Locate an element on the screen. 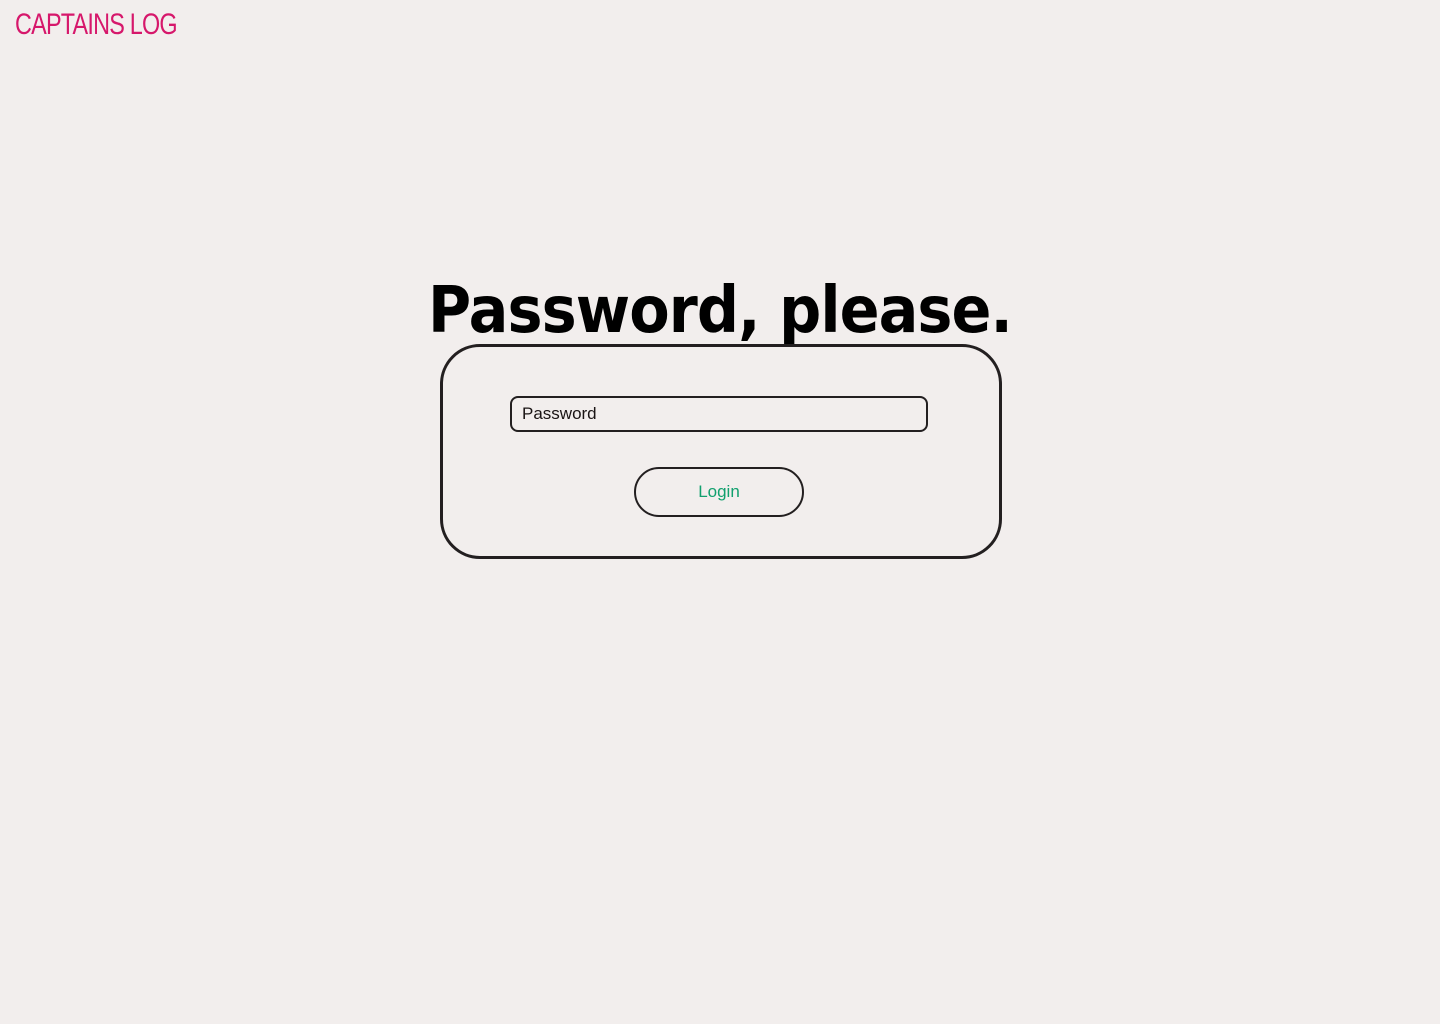  login-button: Login is located at coordinates (719, 492).